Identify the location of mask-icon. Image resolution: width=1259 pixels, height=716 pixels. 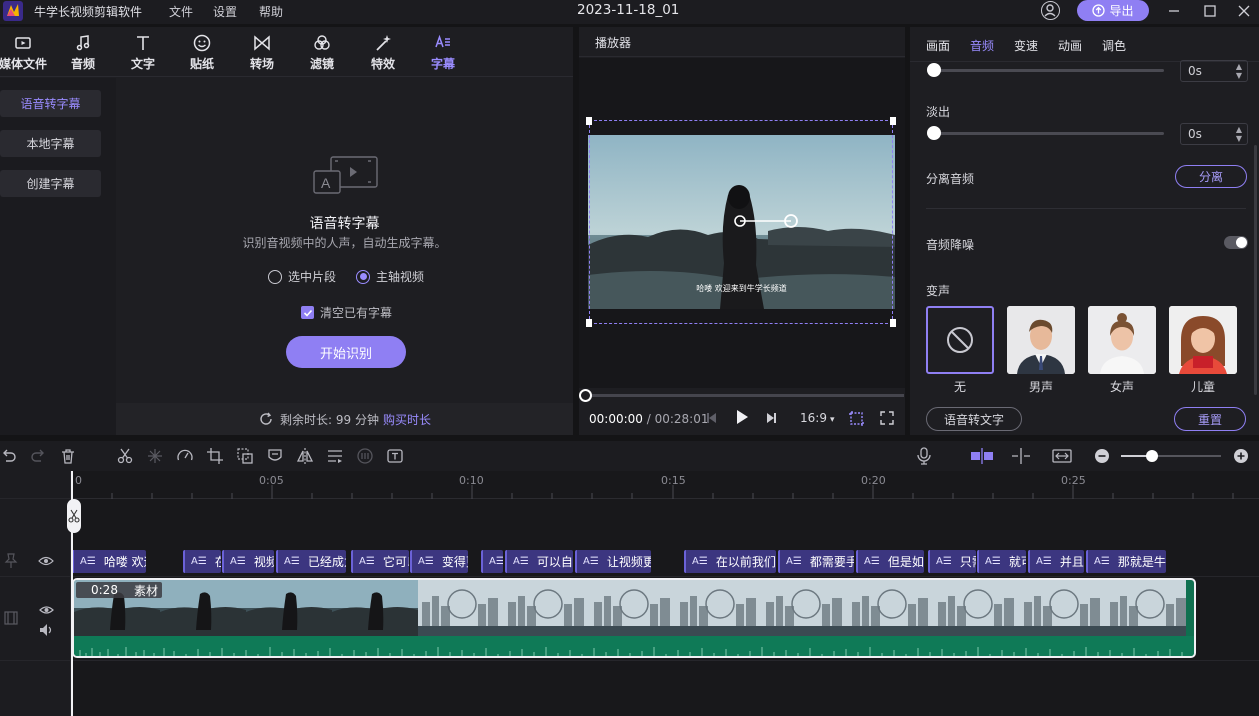
(275, 456).